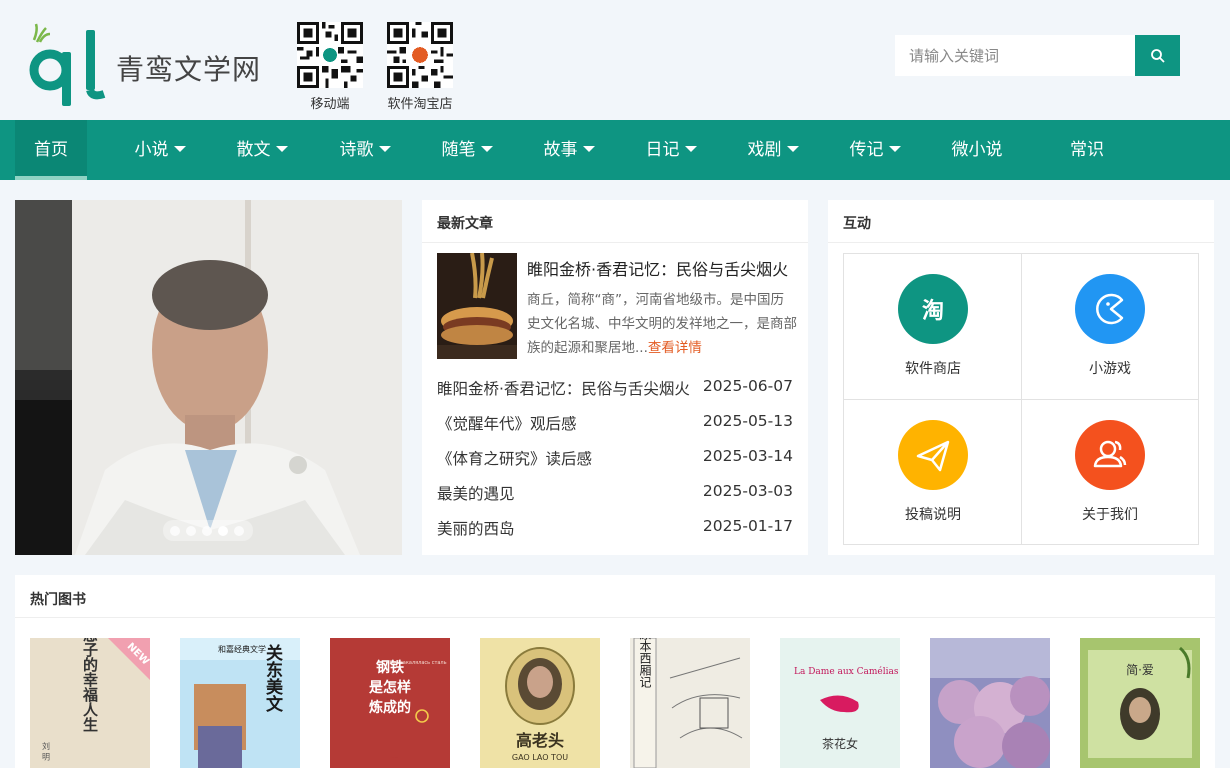 The width and height of the screenshot is (1230, 768). What do you see at coordinates (840, 703) in the screenshot?
I see `book-cover: La Dame aux Camélias 茶花女` at bounding box center [840, 703].